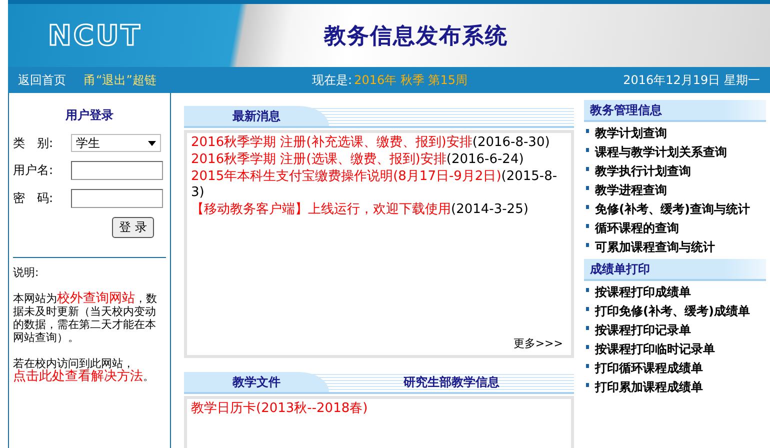  Describe the element at coordinates (675, 349) in the screenshot. I see `menu-link: 按课程打印临时记录单` at that location.